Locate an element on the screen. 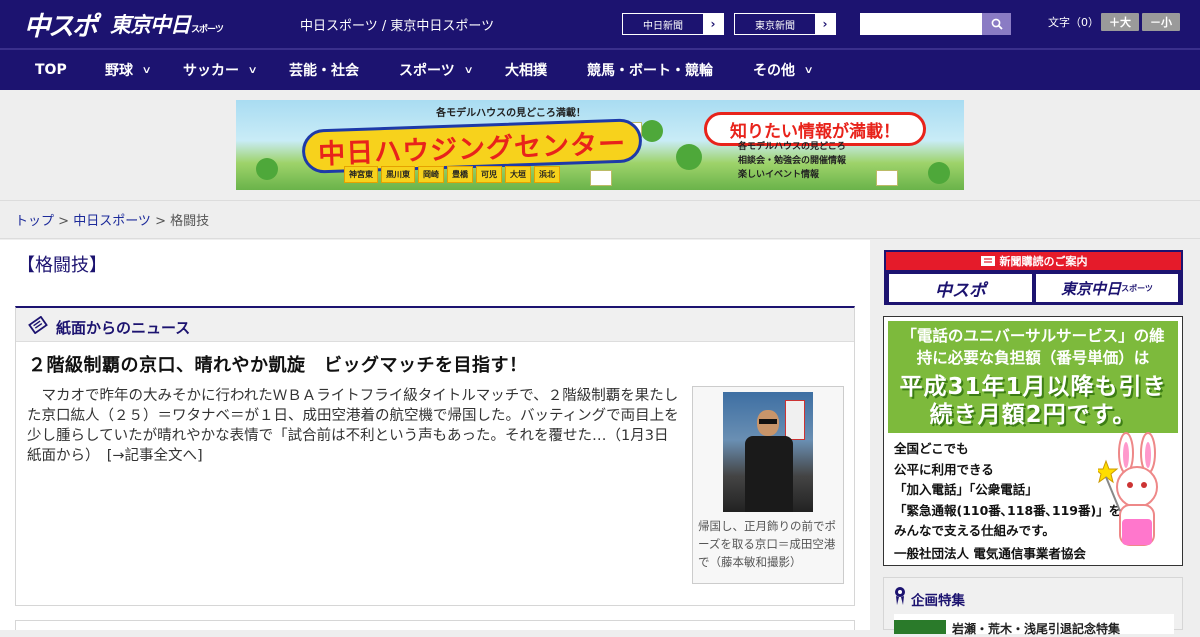 This screenshot has height=637, width=1200. feature-item: 岩瀬・荒木・浅尾引退記念特集 is located at coordinates (1034, 625).